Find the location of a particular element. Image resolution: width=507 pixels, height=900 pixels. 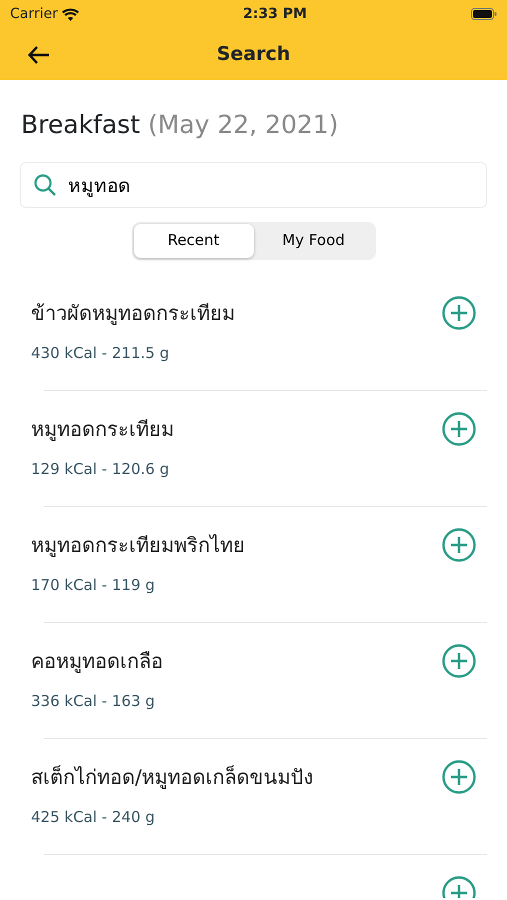

food-name: สเต็กไก่ทอด/หมูทอดเกล็ดขนมปัง is located at coordinates (172, 777).